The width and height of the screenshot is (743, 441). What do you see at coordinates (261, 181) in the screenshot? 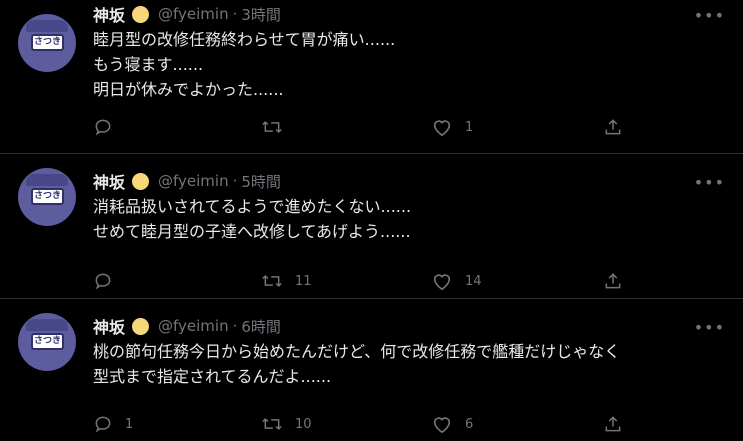
I see `tweet-timestamp: 5時間` at bounding box center [261, 181].